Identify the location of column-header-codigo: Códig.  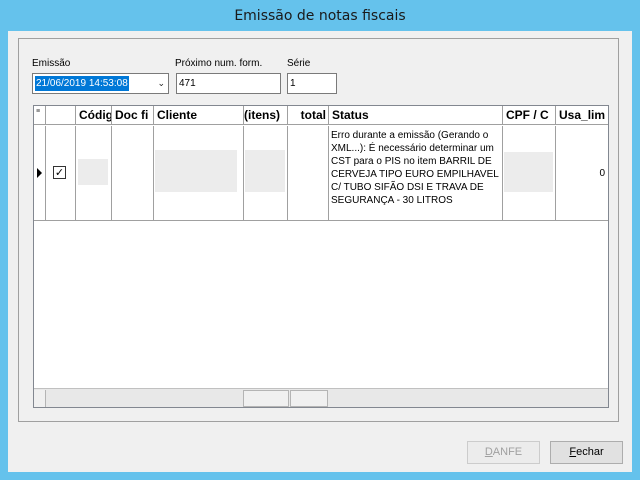
(94, 115).